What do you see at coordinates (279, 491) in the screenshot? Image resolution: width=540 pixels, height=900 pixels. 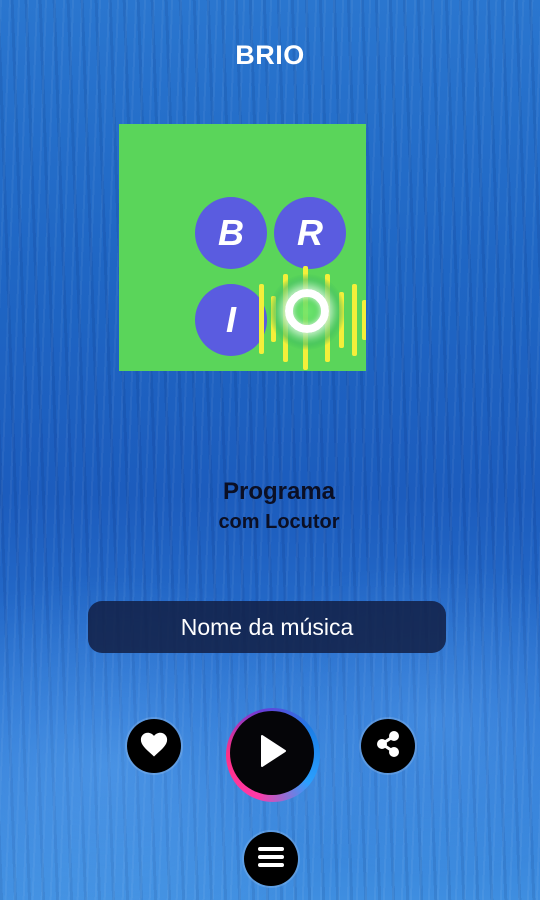 I see `program-title: Programa` at bounding box center [279, 491].